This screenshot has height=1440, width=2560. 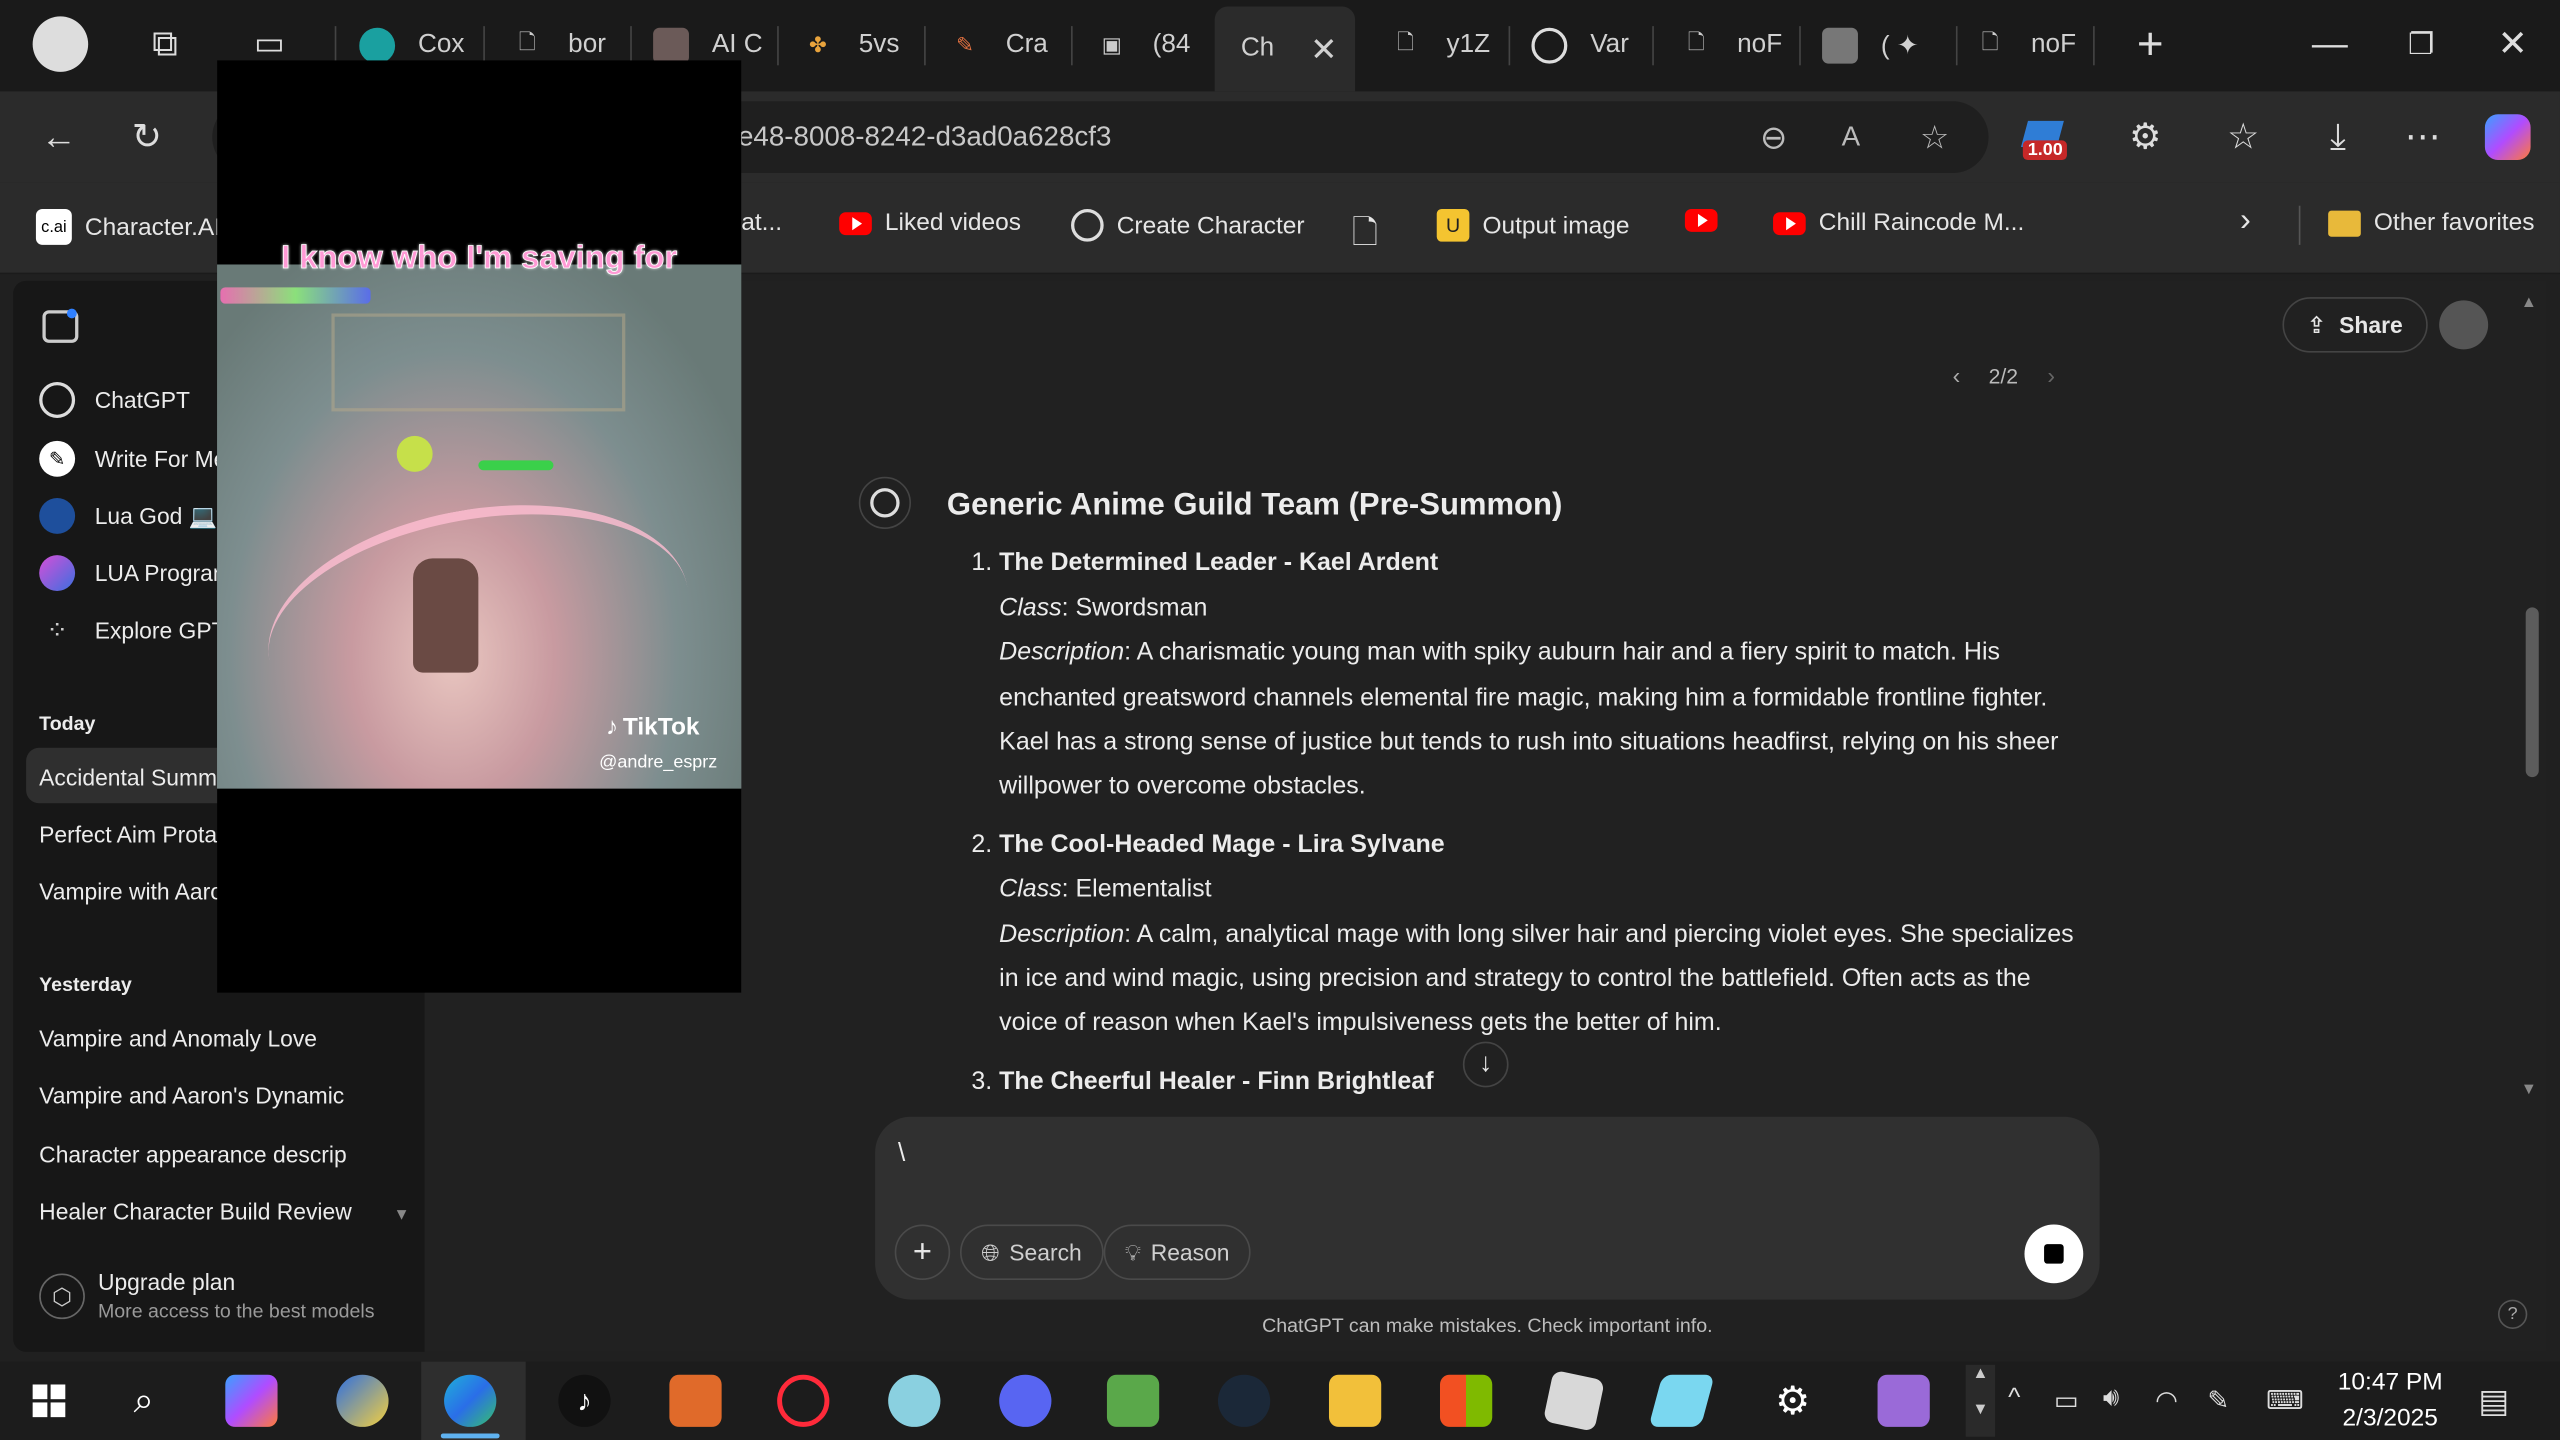 I want to click on edge-icon, so click(x=470, y=1400).